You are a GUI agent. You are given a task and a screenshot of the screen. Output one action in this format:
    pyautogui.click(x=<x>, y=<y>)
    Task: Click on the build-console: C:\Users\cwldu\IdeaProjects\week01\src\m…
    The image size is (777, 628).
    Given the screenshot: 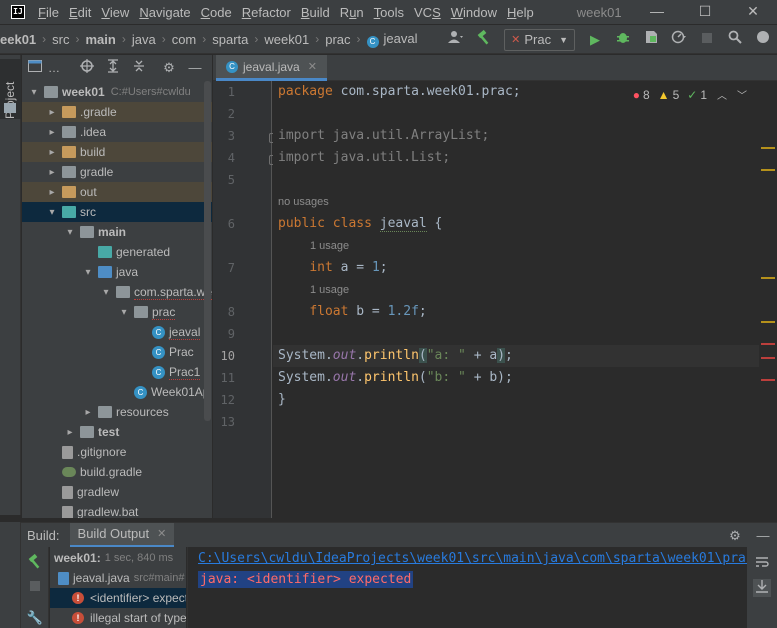 What is the action you would take?
    pyautogui.click(x=467, y=587)
    